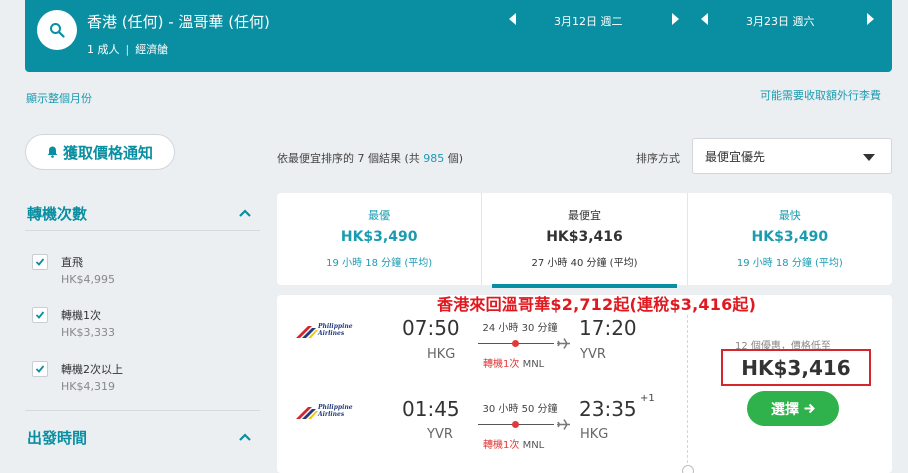  I want to click on airline-logo-outbound: Philippine Airlines, so click(327, 333).